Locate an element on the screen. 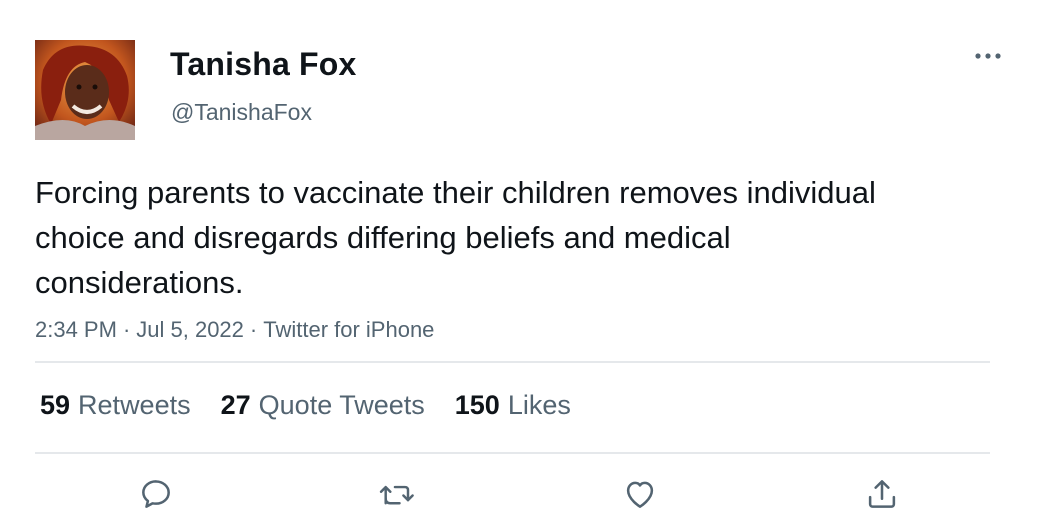  likes-count: 150 is located at coordinates (477, 405).